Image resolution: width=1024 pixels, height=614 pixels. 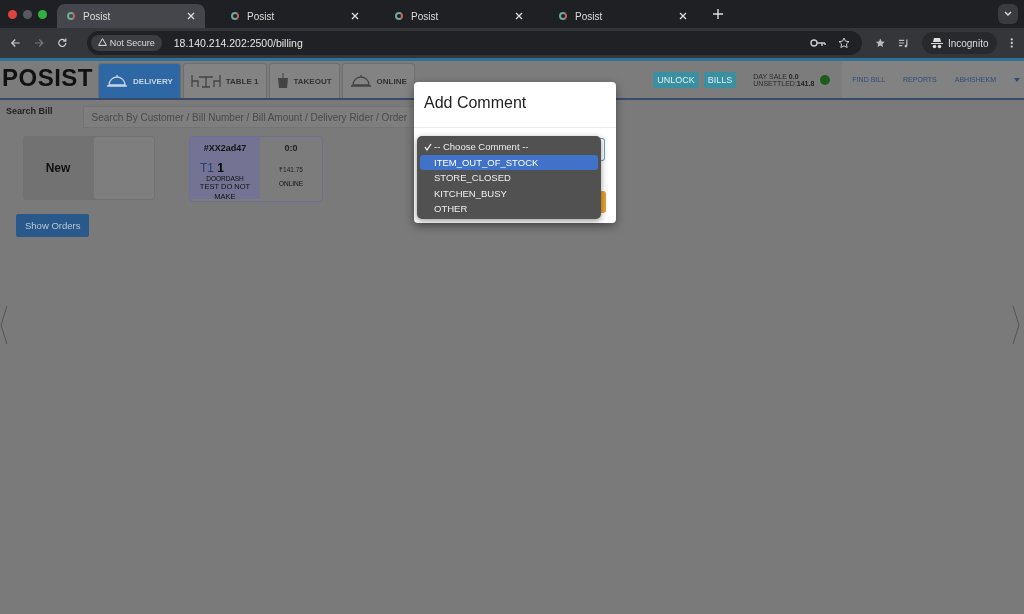 I want to click on dropdown-option: STORE_CLOSED, so click(x=509, y=178).